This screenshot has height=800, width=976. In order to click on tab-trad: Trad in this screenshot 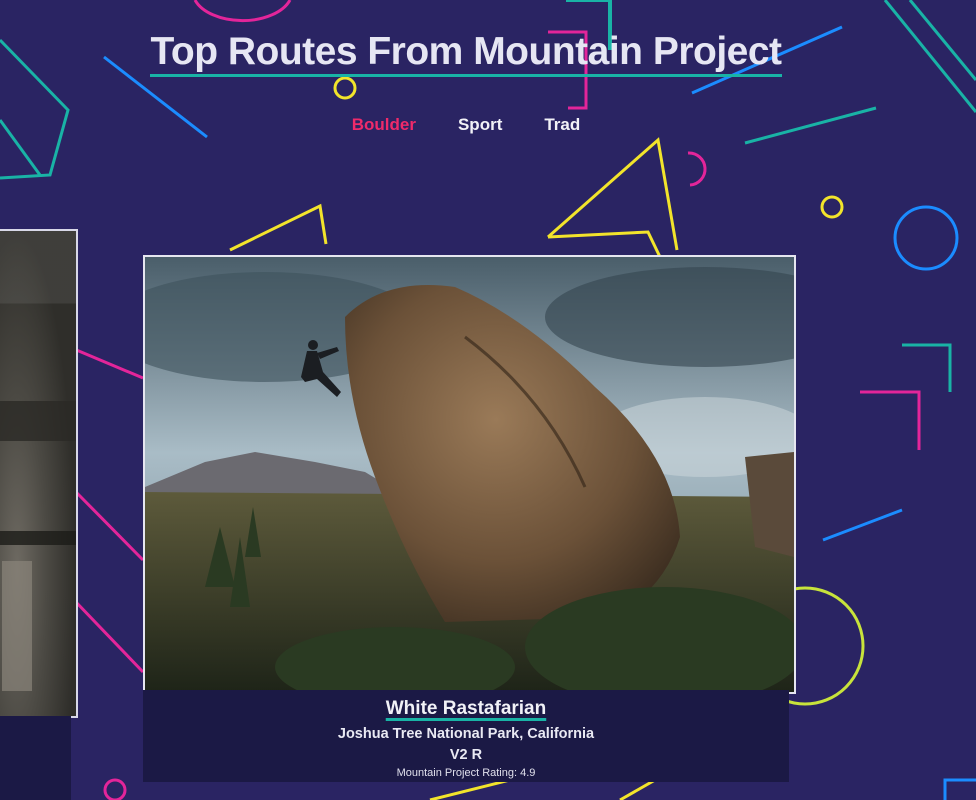, I will do `click(562, 125)`.